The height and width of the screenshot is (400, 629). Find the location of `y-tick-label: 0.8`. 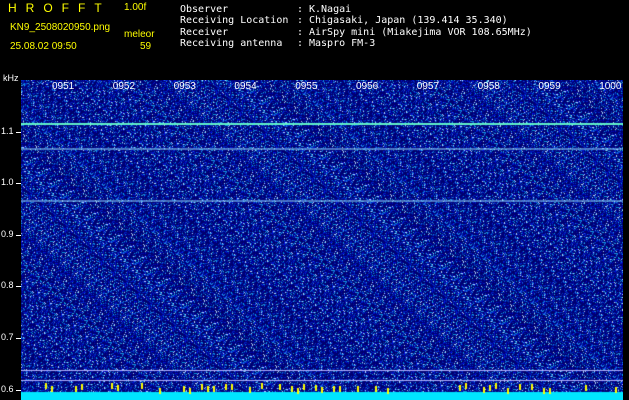

y-tick-label: 0.8 is located at coordinates (7, 285).